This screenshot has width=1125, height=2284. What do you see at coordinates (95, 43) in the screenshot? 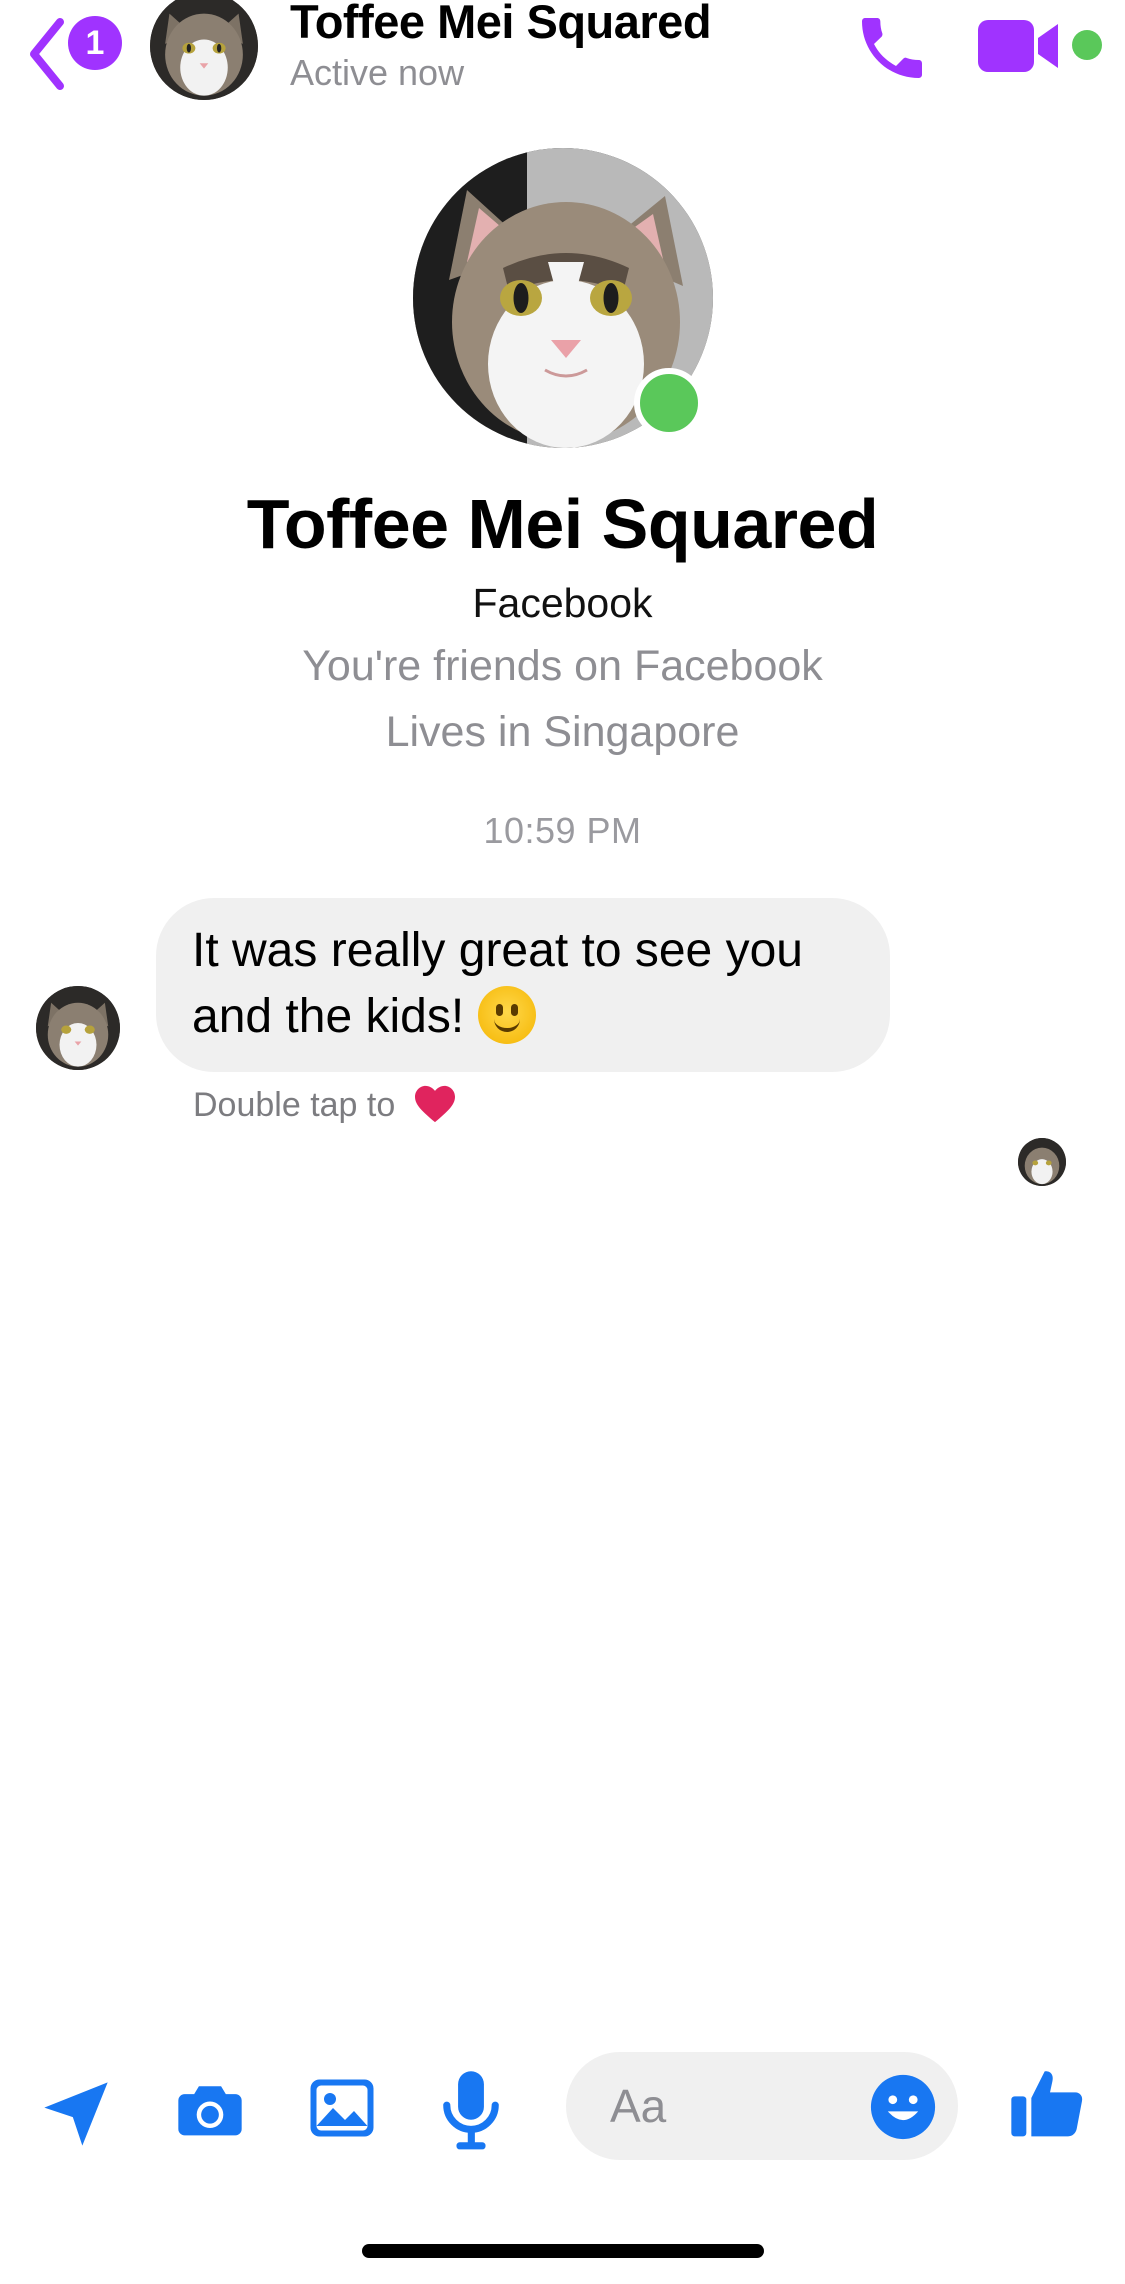
I see `unread-count-badge: 1` at bounding box center [95, 43].